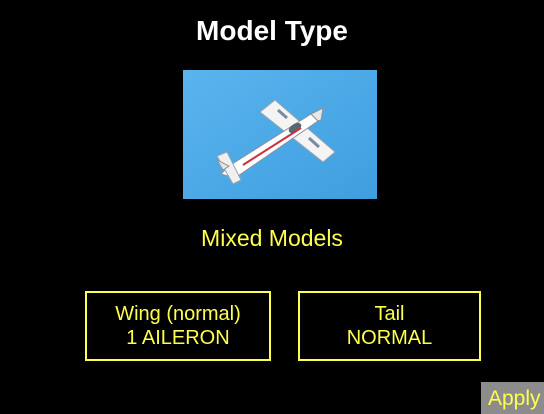 Image resolution: width=544 pixels, height=414 pixels. I want to click on page-title: Model Type, so click(272, 30).